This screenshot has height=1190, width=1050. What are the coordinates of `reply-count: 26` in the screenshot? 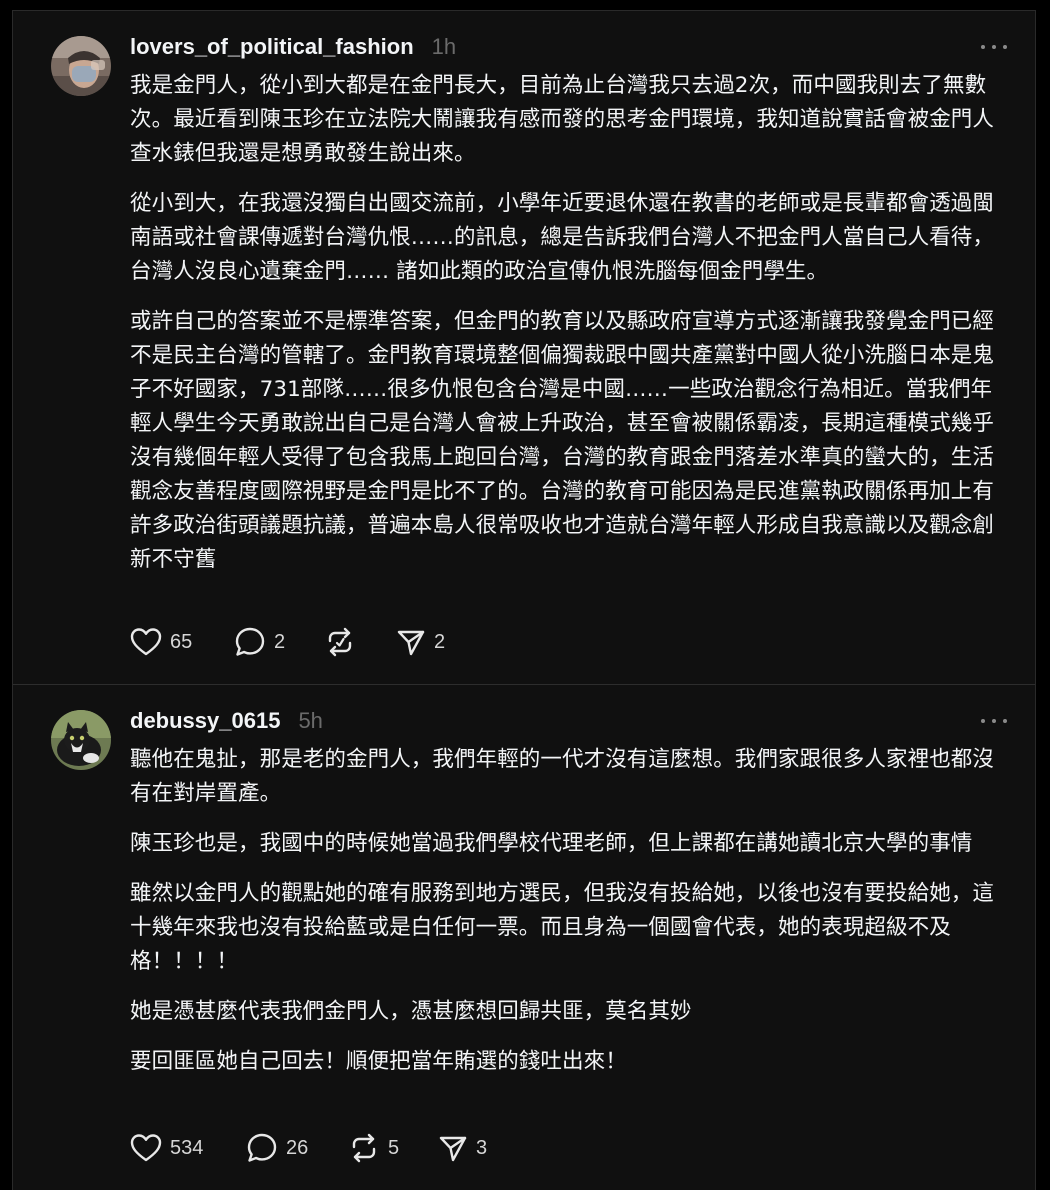 It's located at (297, 1147).